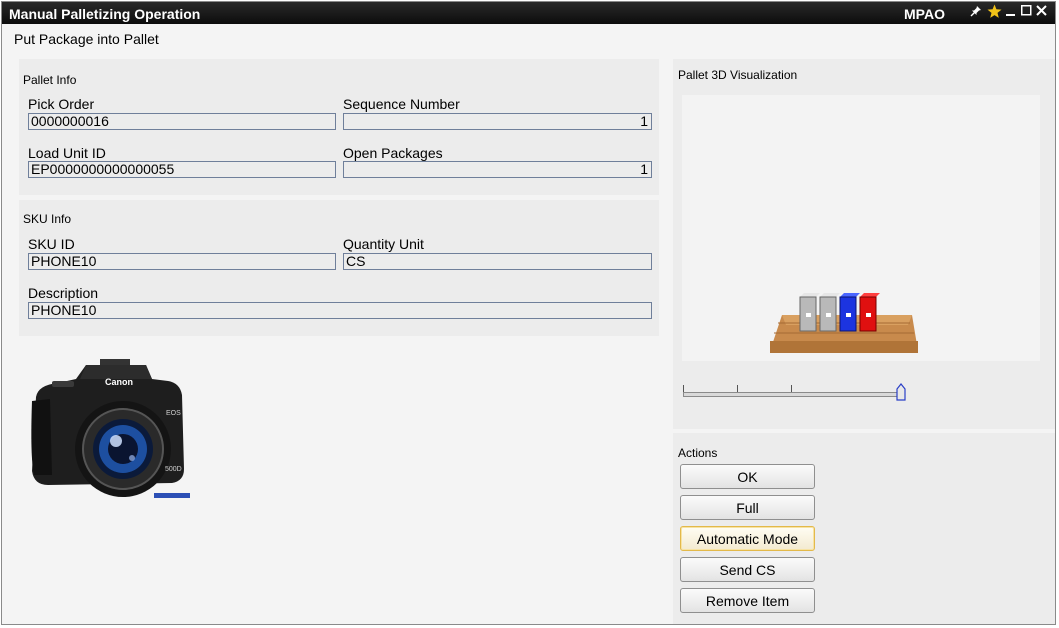 This screenshot has height=628, width=1059. I want to click on page-subtitle: Put Package into Pallet, so click(86, 39).